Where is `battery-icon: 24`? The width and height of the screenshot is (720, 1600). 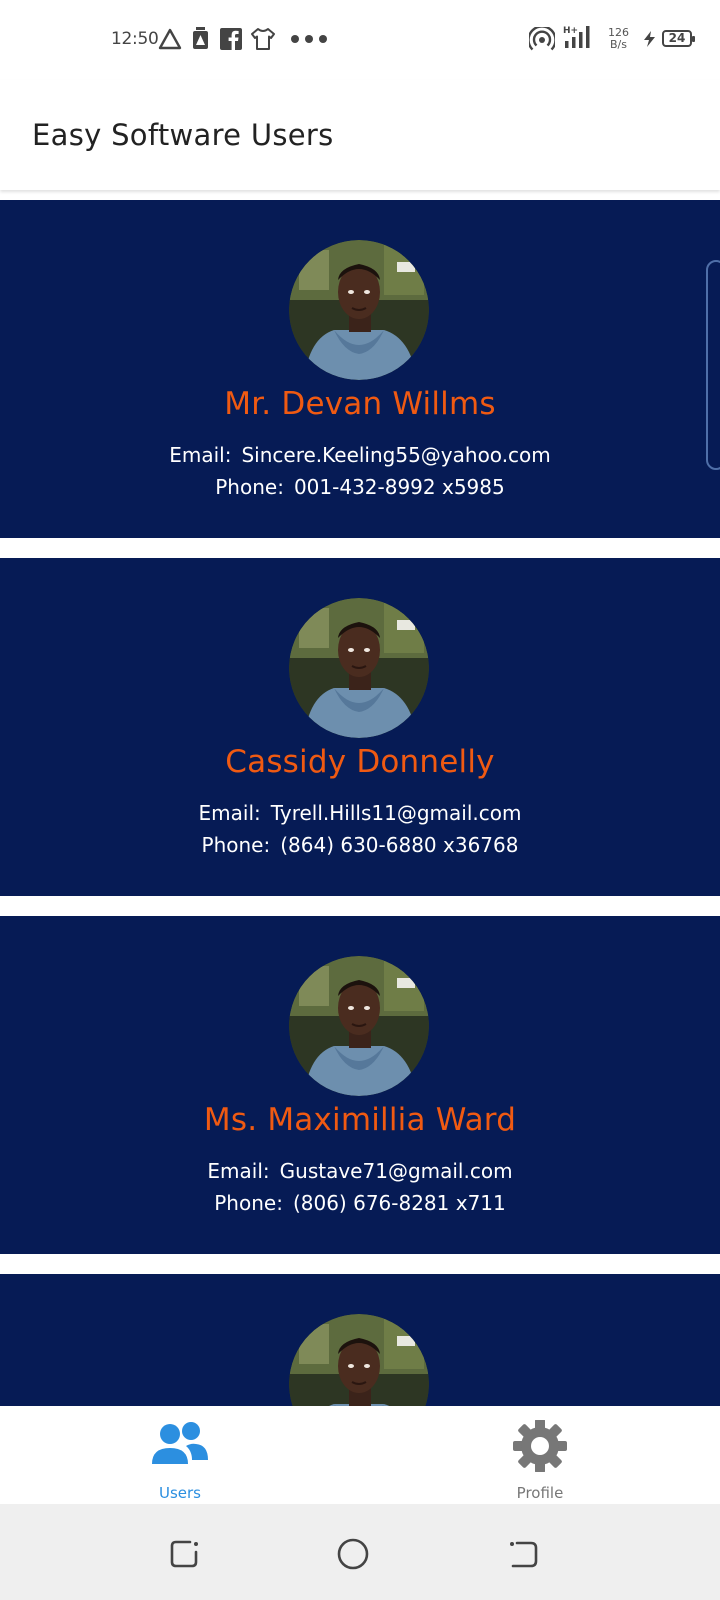
battery-icon: 24 is located at coordinates (678, 38).